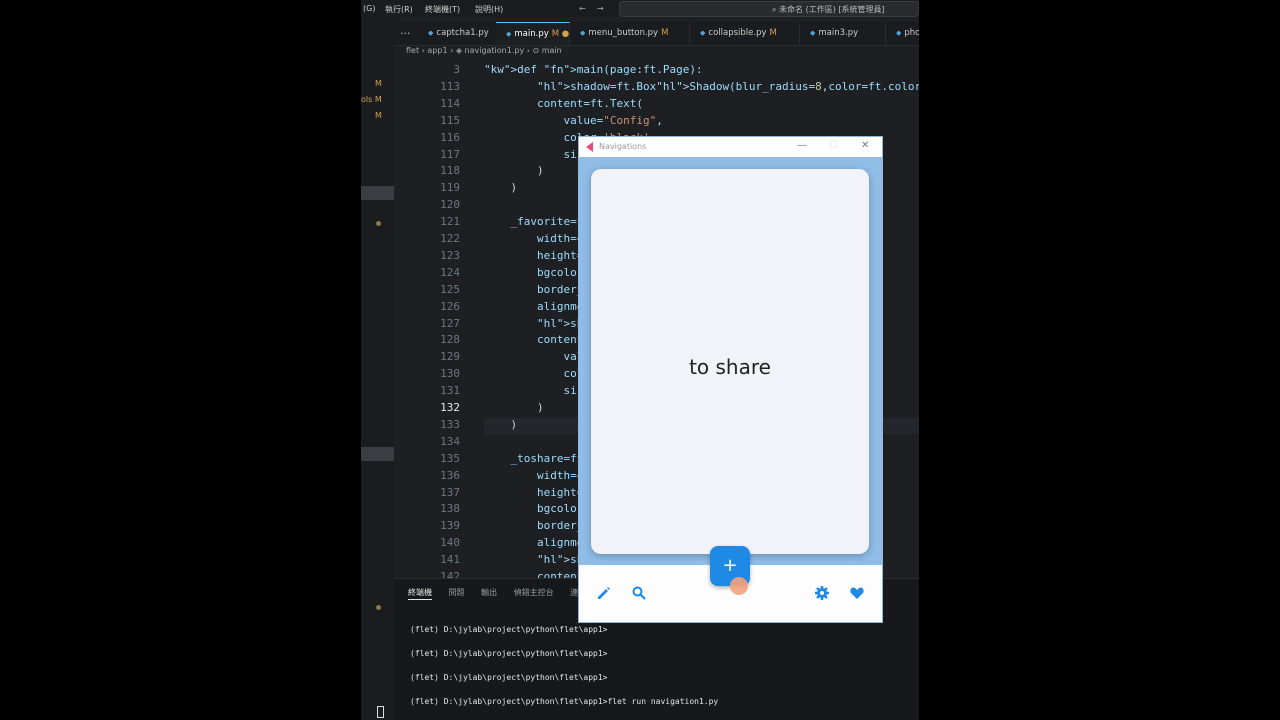 Image resolution: width=1280 pixels, height=720 pixels. Describe the element at coordinates (484, 50) in the screenshot. I see `breadcrumb: flet › app1 › ◈ navigation1.py › ⊙ main` at that location.